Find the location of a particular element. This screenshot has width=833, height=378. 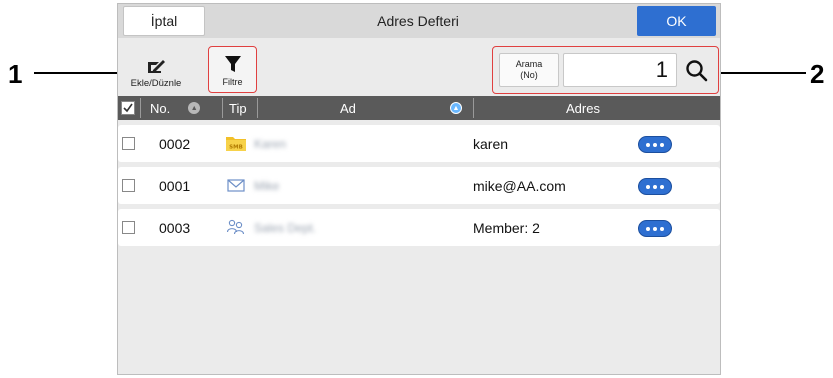

title-bar: İptal Adres Defteri OK is located at coordinates (419, 21).